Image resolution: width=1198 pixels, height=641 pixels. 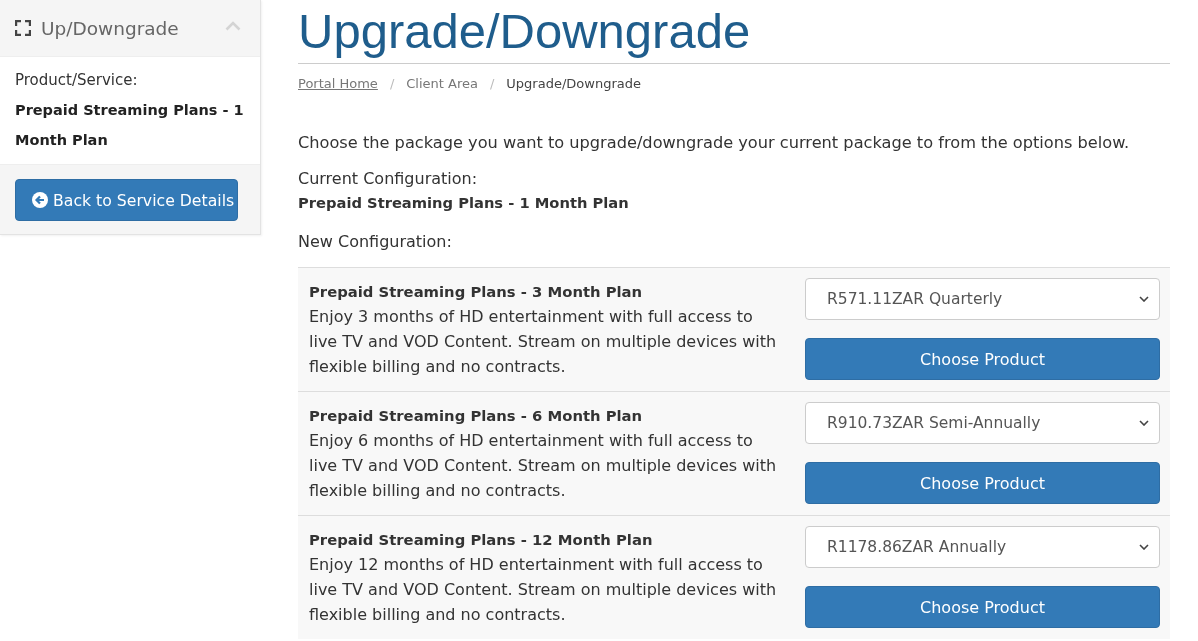 I want to click on chevron-up-icon, so click(x=233, y=26).